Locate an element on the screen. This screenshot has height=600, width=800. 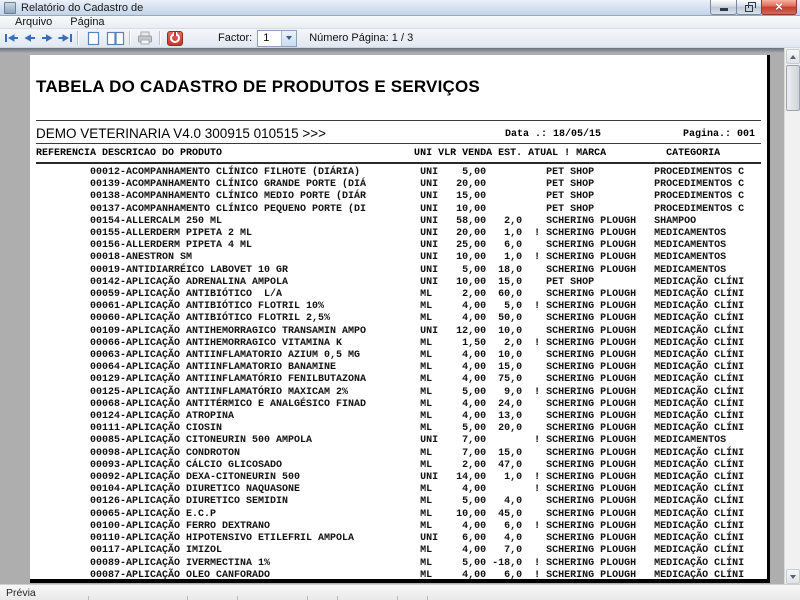
restore-button is located at coordinates (749, 7).